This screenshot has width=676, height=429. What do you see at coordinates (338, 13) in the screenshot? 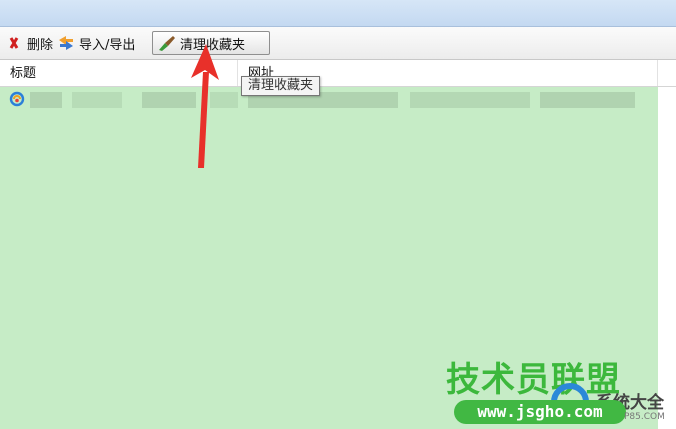
I see `window-titlebar` at bounding box center [338, 13].